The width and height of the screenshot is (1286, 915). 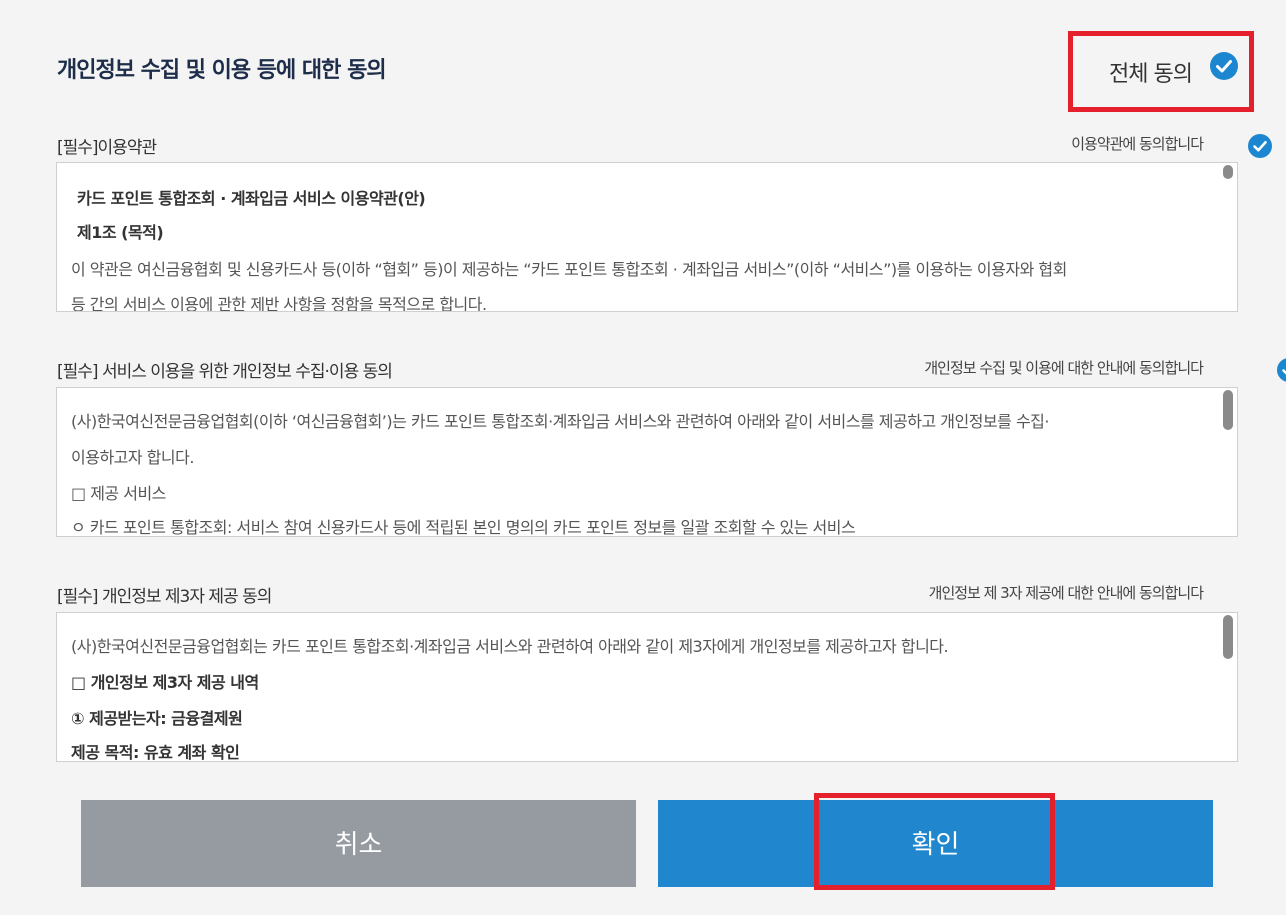 I want to click on terms-line: 제1조 (목적), so click(x=120, y=232).